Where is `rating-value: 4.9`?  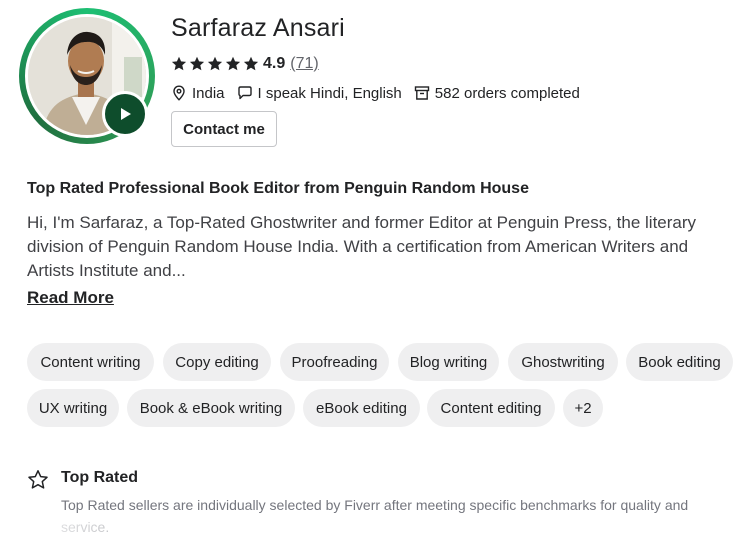
rating-value: 4.9 is located at coordinates (274, 63).